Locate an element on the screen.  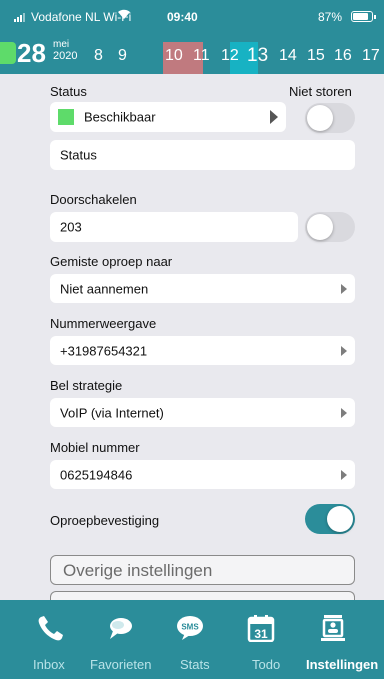
day-8: 8 is located at coordinates (98, 56).